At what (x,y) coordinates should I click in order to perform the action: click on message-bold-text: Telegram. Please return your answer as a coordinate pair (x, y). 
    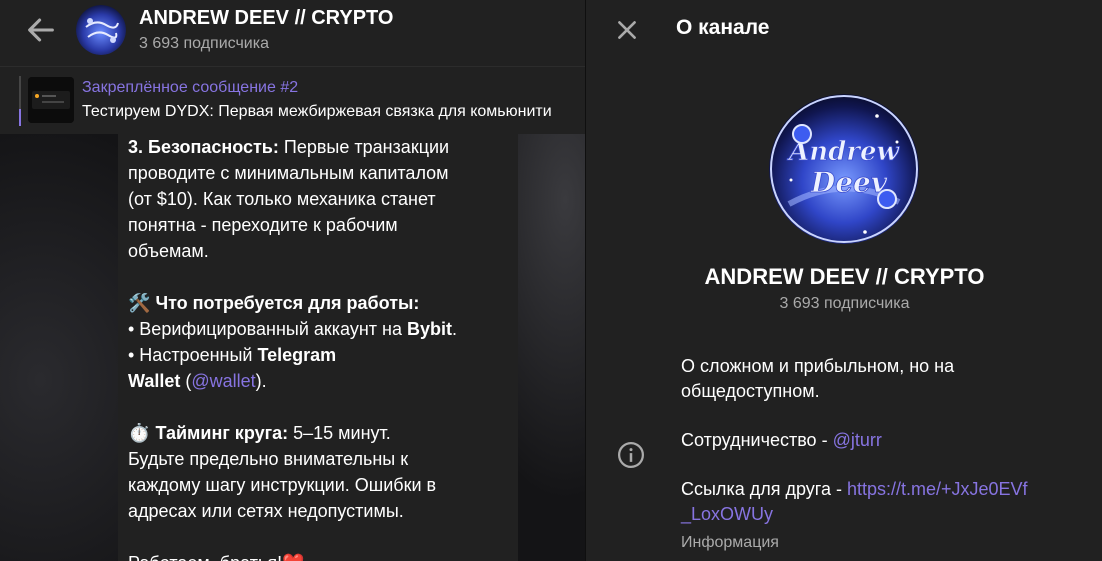
    Looking at the image, I should click on (297, 355).